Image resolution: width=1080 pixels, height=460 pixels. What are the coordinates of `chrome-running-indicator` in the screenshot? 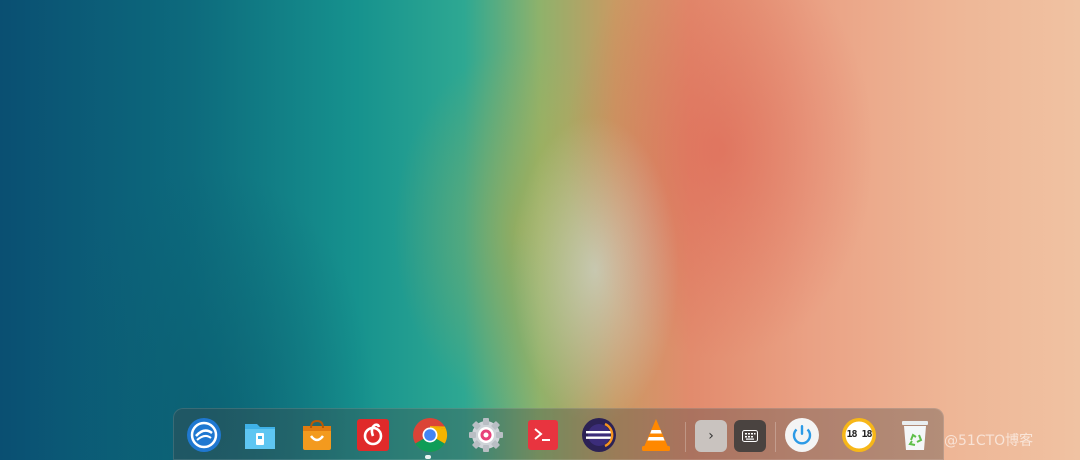 It's located at (428, 457).